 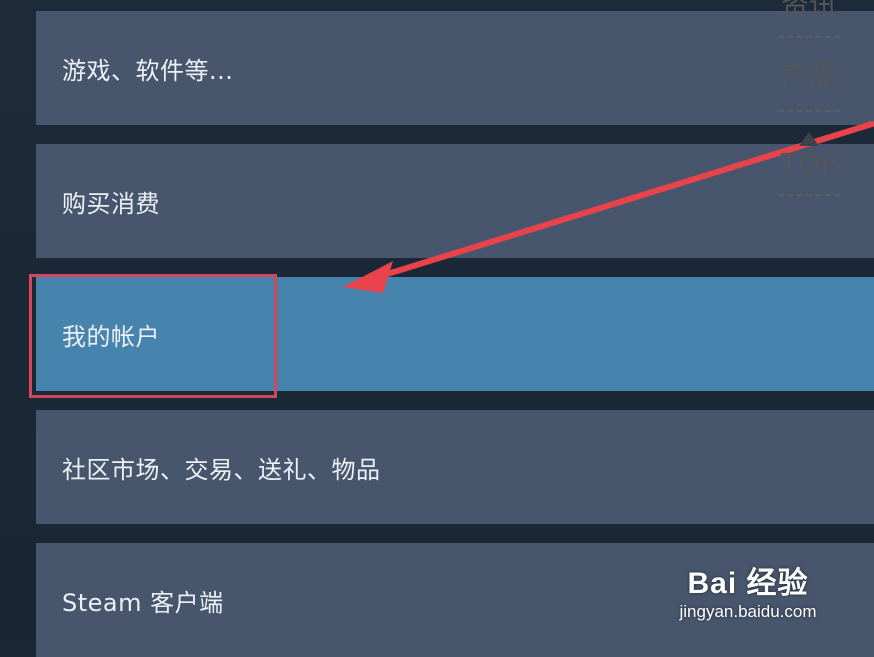 What do you see at coordinates (809, 10) in the screenshot?
I see `side-nav-news: 资讯` at bounding box center [809, 10].